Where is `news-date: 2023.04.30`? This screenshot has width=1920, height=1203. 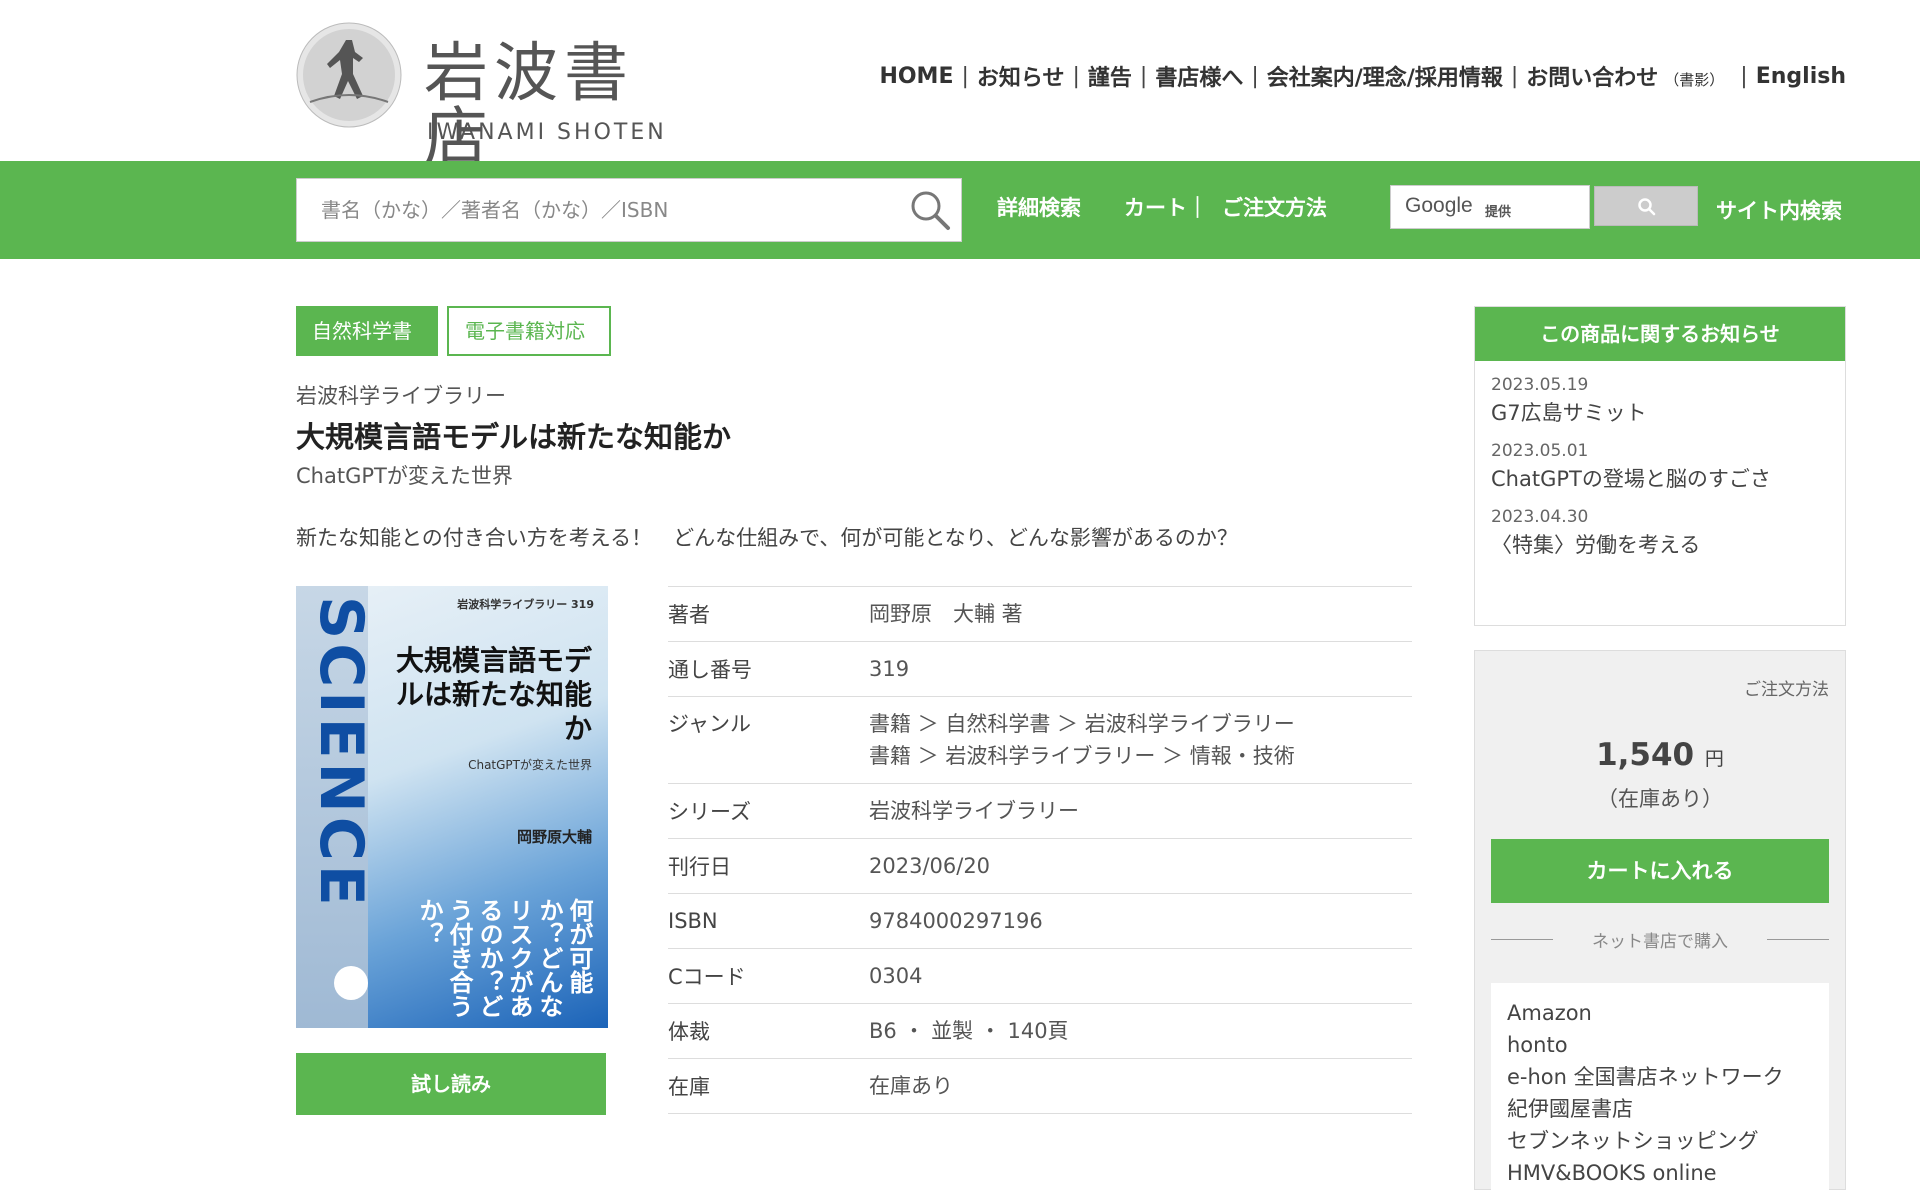
news-date: 2023.04.30 is located at coordinates (1540, 517).